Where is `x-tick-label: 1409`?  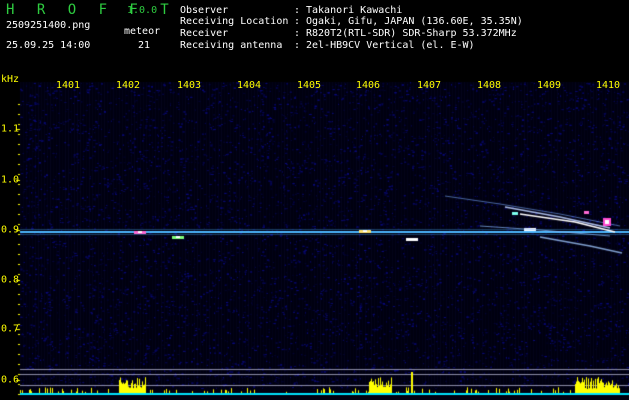
x-tick-label: 1409 is located at coordinates (549, 85).